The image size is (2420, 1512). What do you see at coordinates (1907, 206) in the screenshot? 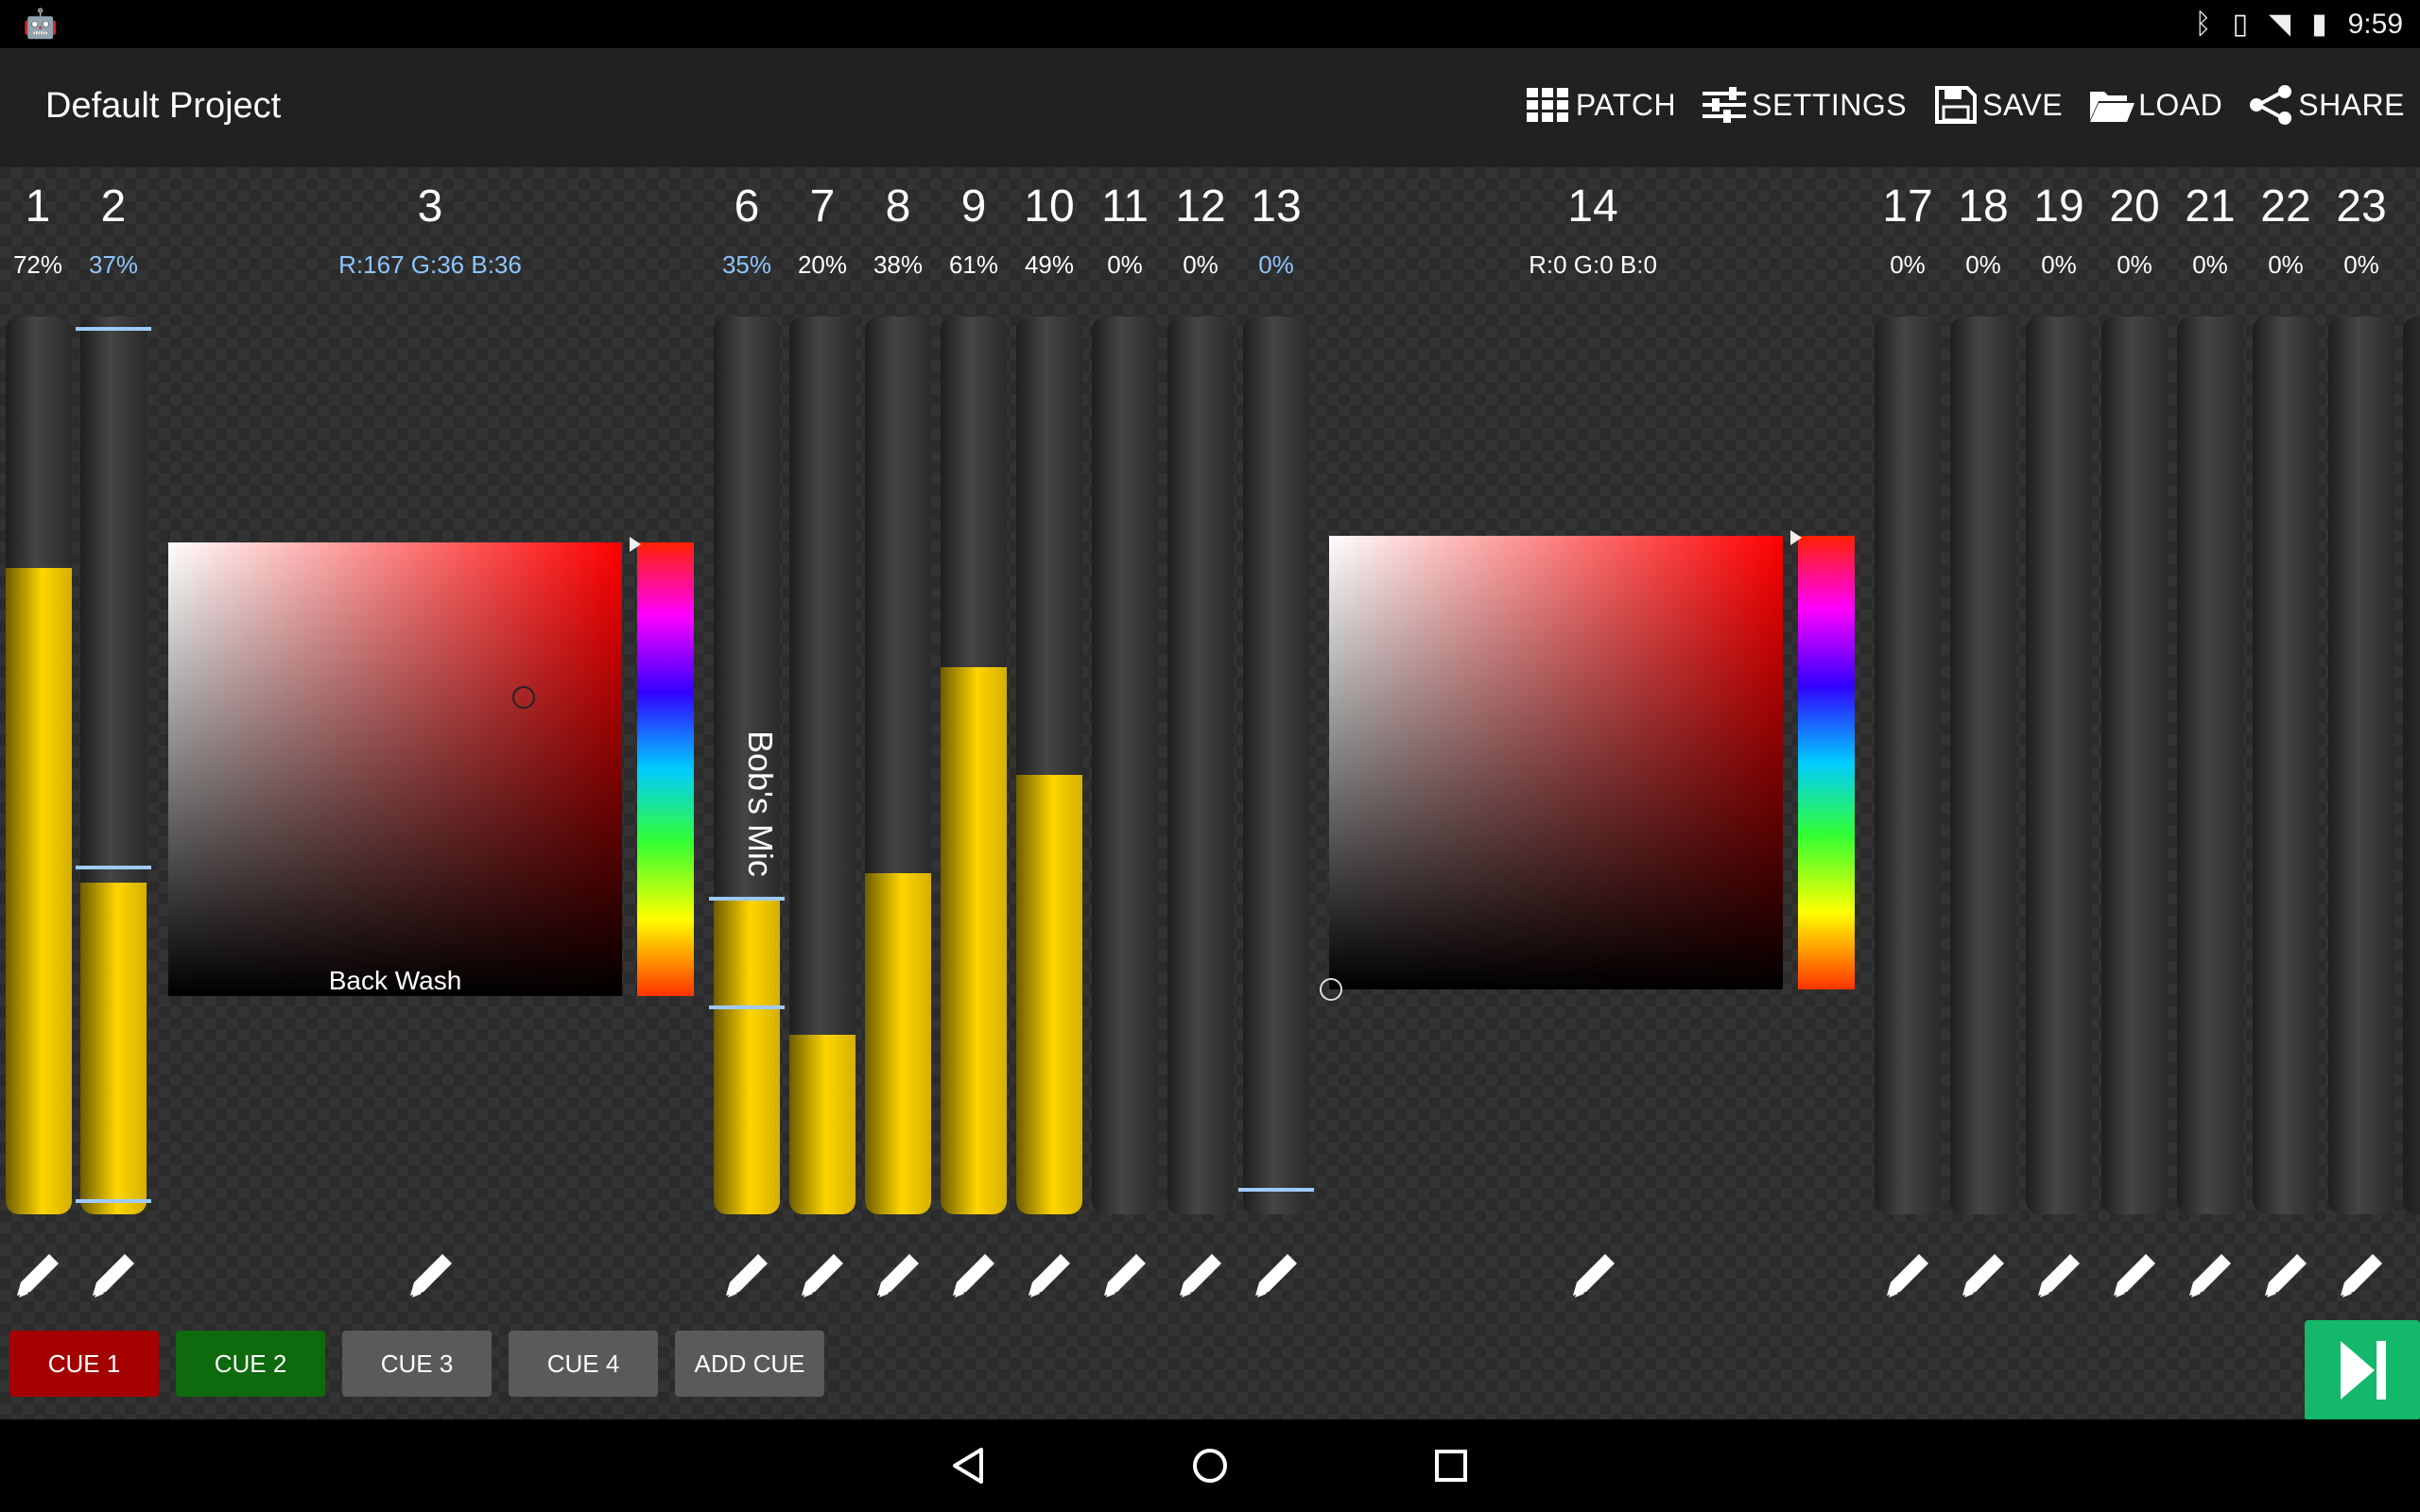
I see `channel-number: 17` at bounding box center [1907, 206].